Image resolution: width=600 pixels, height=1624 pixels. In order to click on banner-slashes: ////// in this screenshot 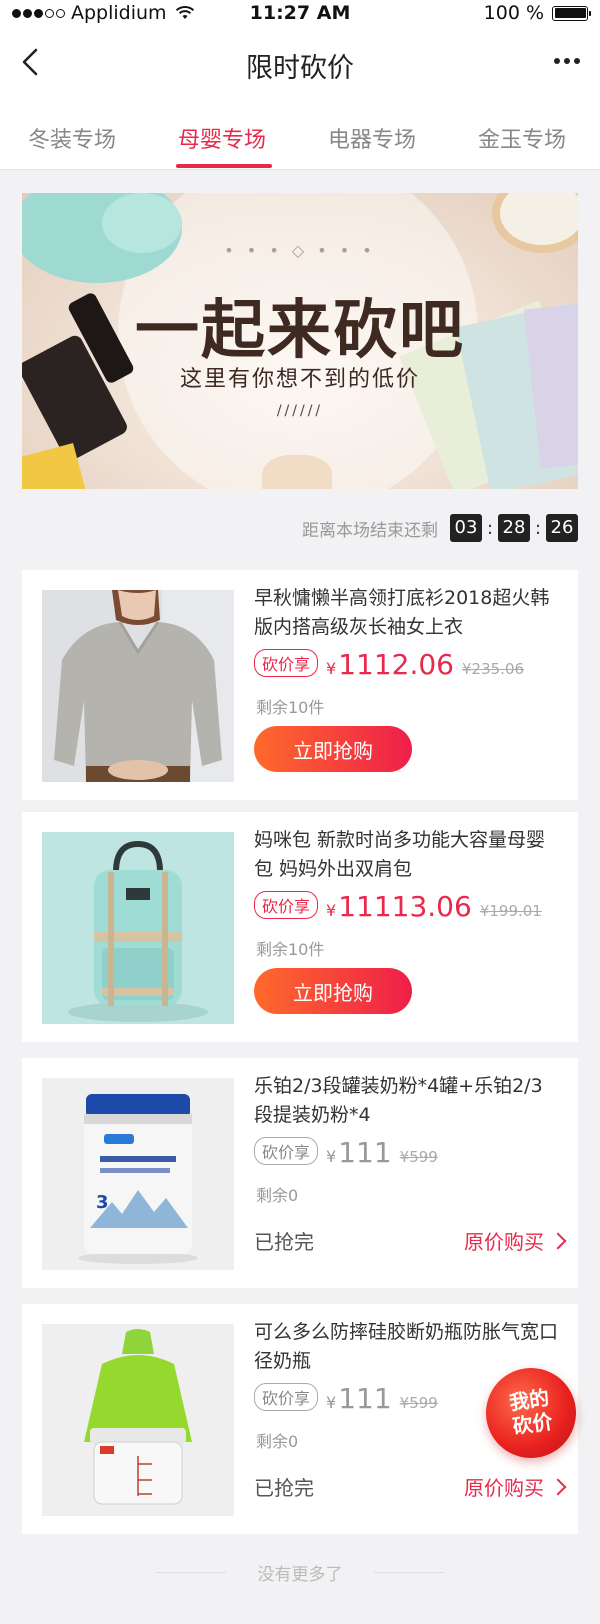, I will do `click(300, 411)`.